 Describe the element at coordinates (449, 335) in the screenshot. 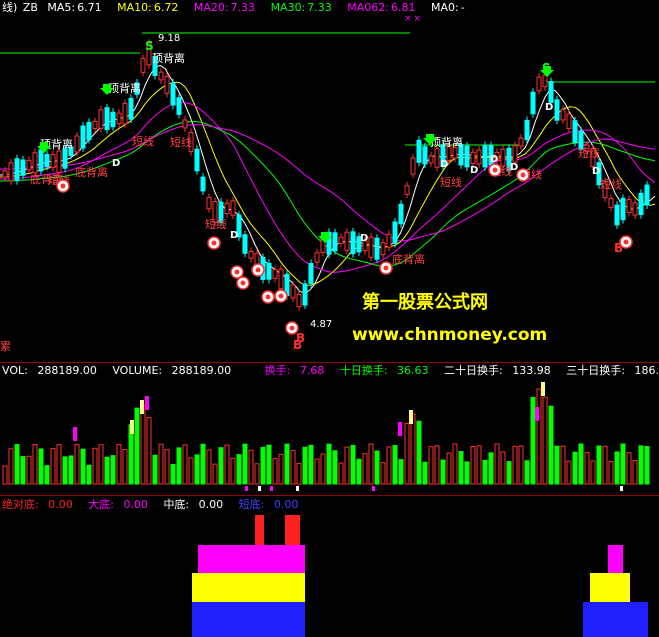

I see `brand-url: www.chnmoney.com` at that location.